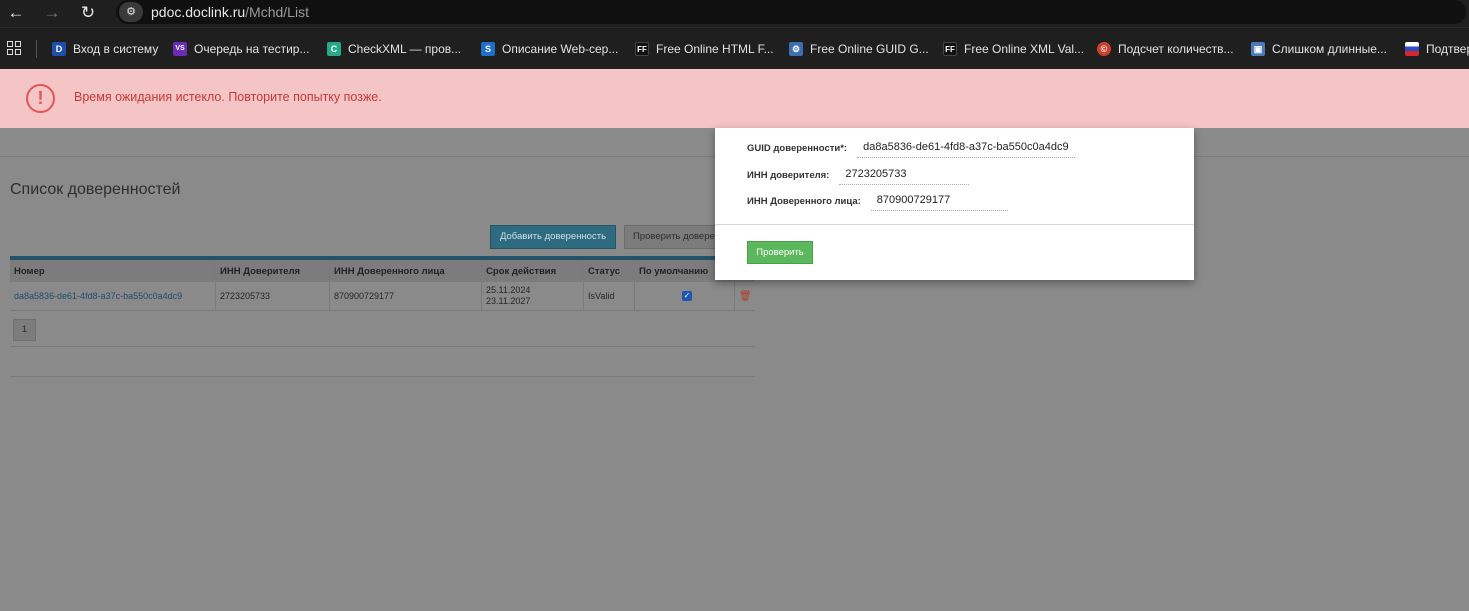 The height and width of the screenshot is (611, 1469). Describe the element at coordinates (488, 49) in the screenshot. I see `bookmark-favicon-icon: S` at that location.